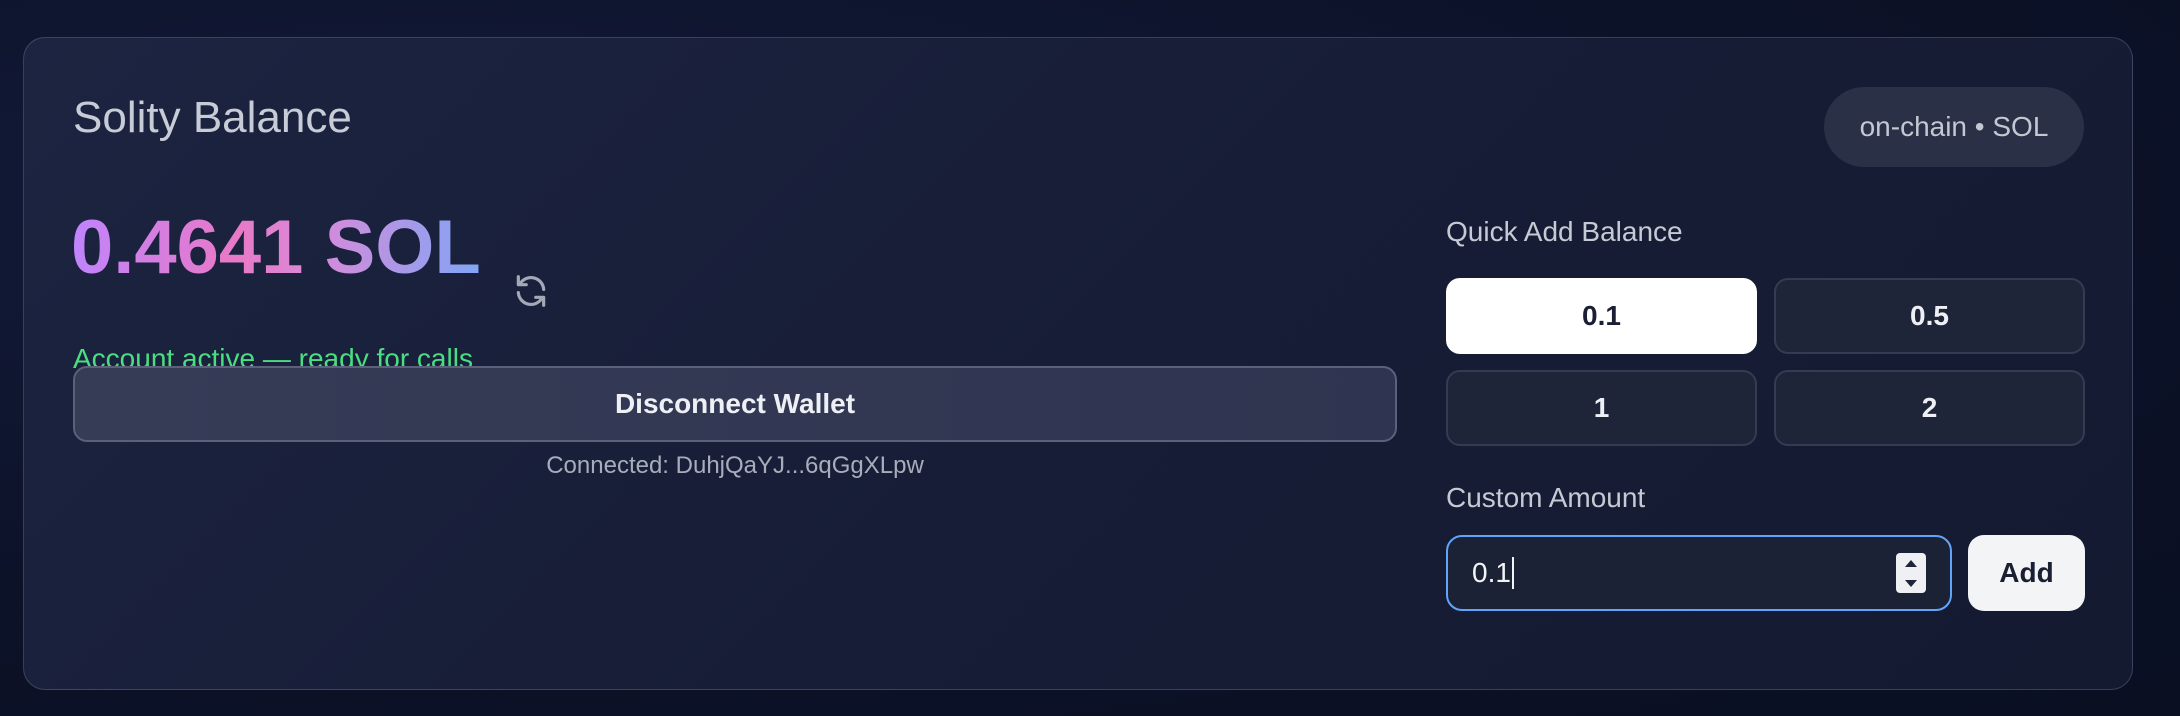  Describe the element at coordinates (1601, 408) in the screenshot. I see `quick-add-1-button: 1` at that location.